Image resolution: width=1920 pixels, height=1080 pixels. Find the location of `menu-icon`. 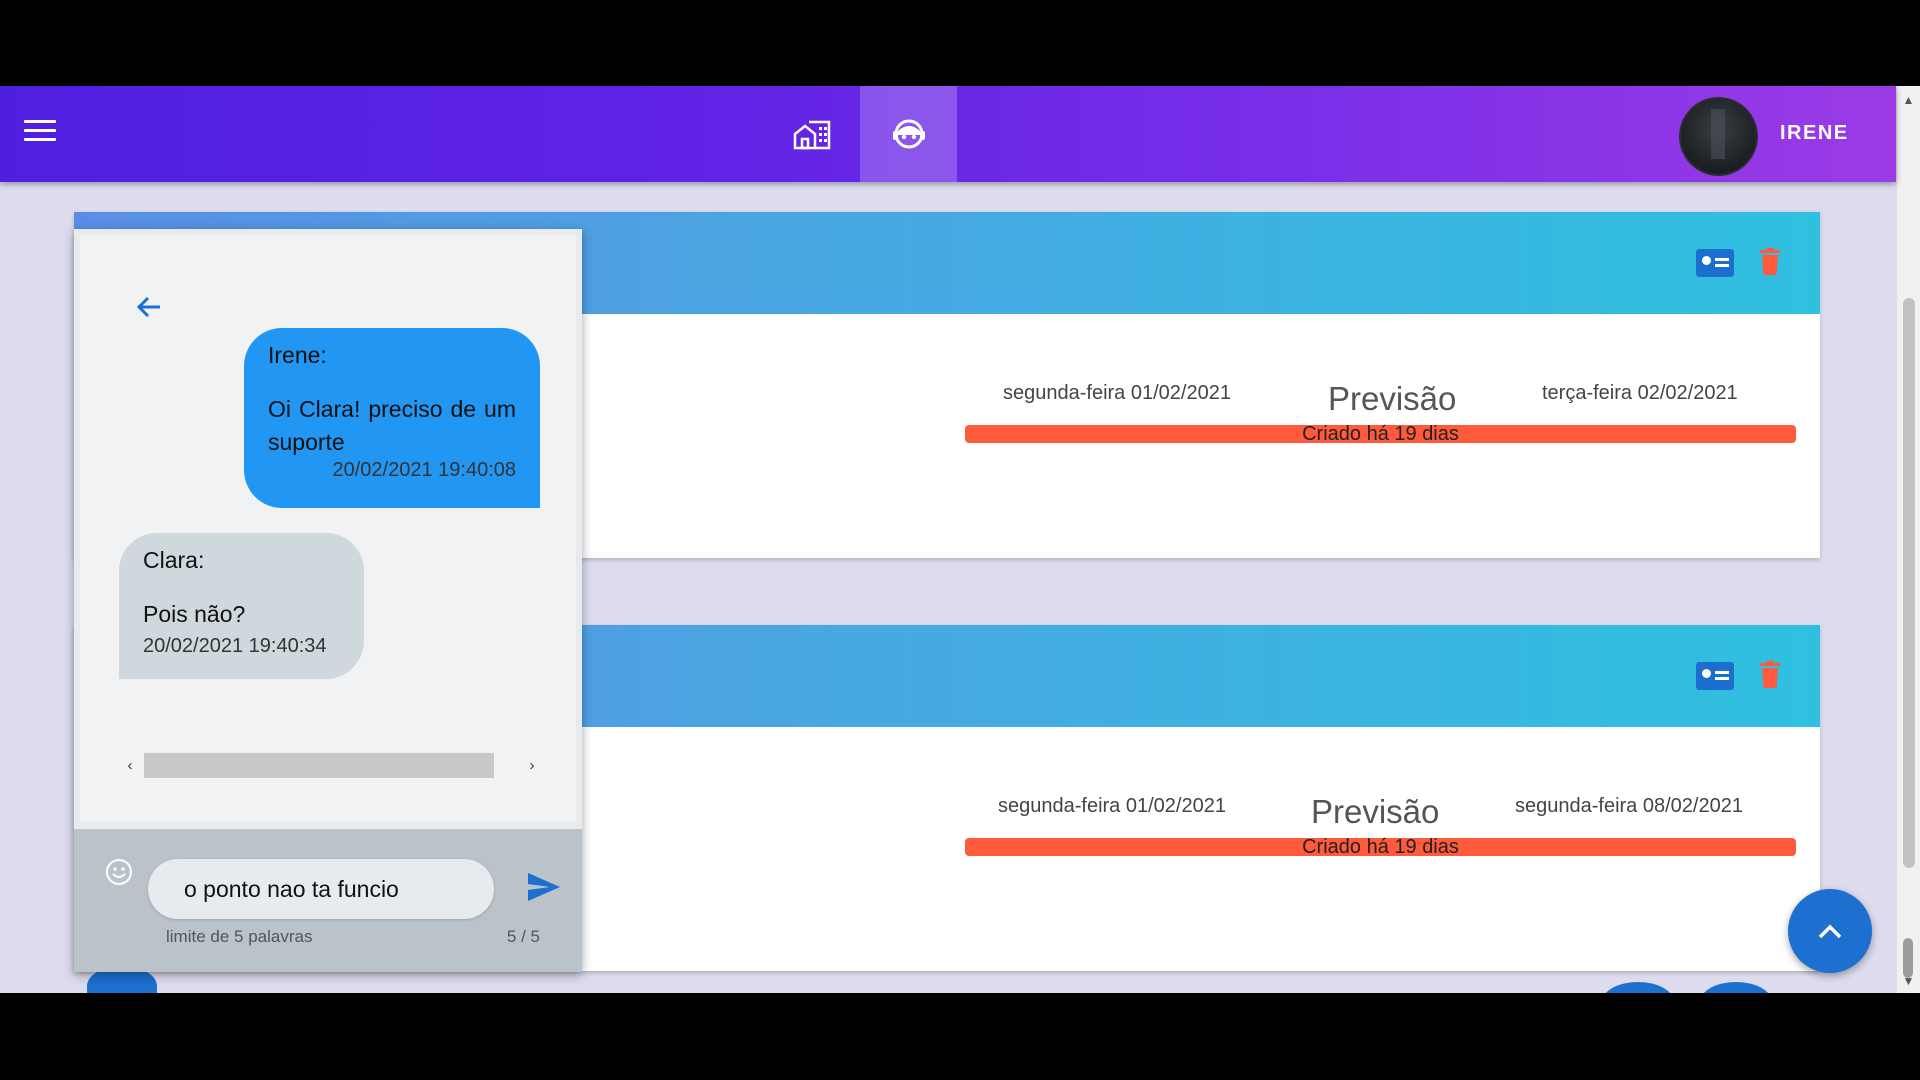

menu-icon is located at coordinates (40, 134).